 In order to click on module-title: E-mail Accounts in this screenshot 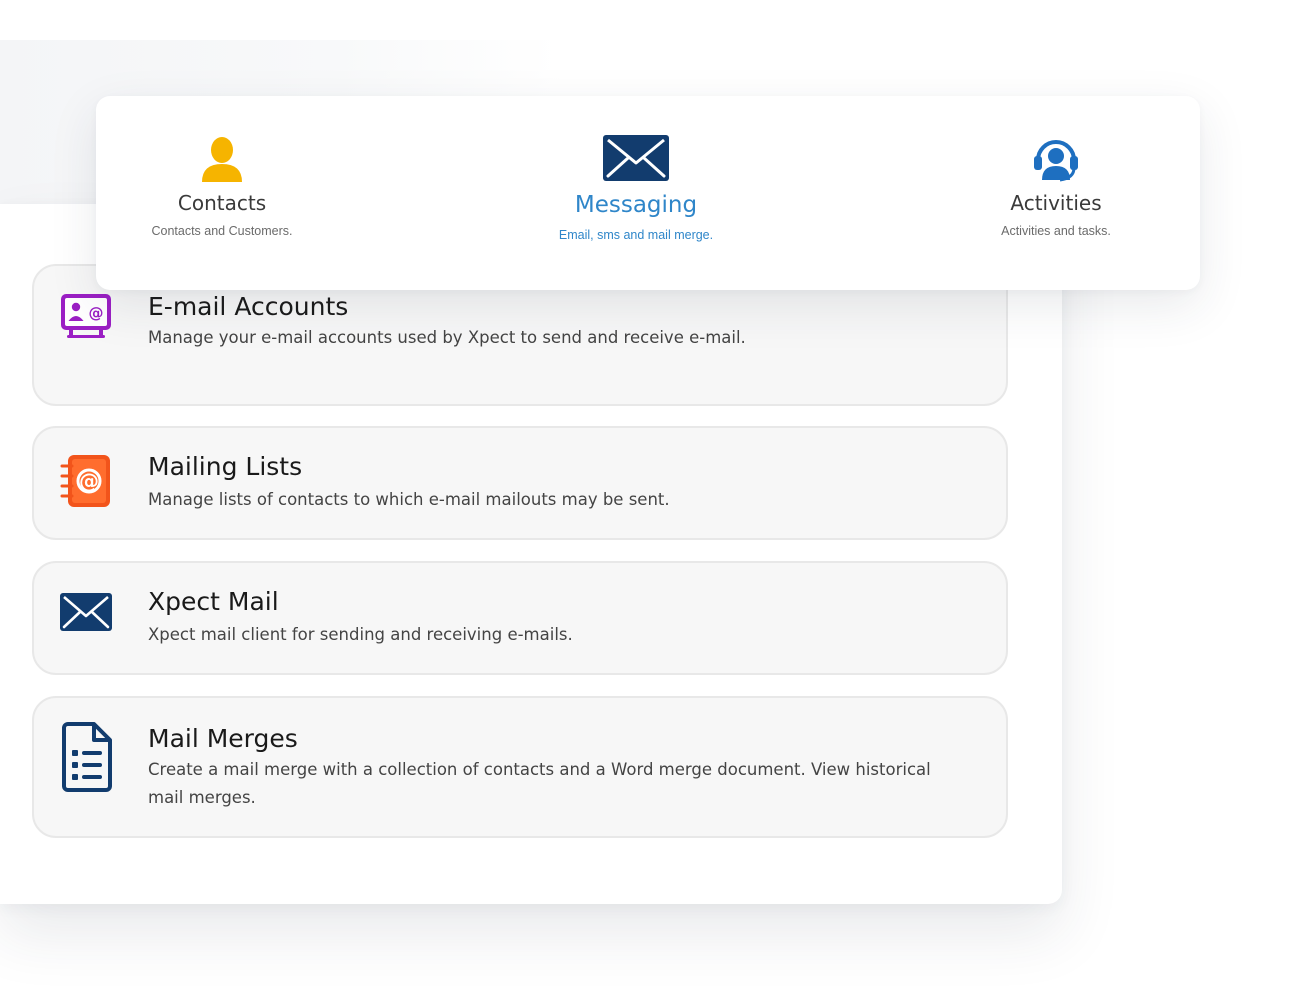, I will do `click(248, 306)`.